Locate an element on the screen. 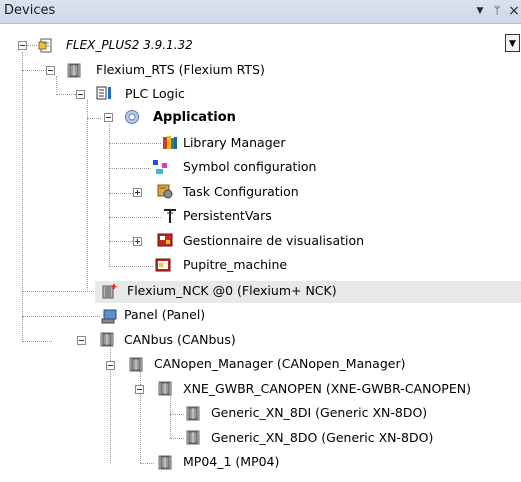 This screenshot has height=482, width=521. mp04-device-icon is located at coordinates (165, 462).